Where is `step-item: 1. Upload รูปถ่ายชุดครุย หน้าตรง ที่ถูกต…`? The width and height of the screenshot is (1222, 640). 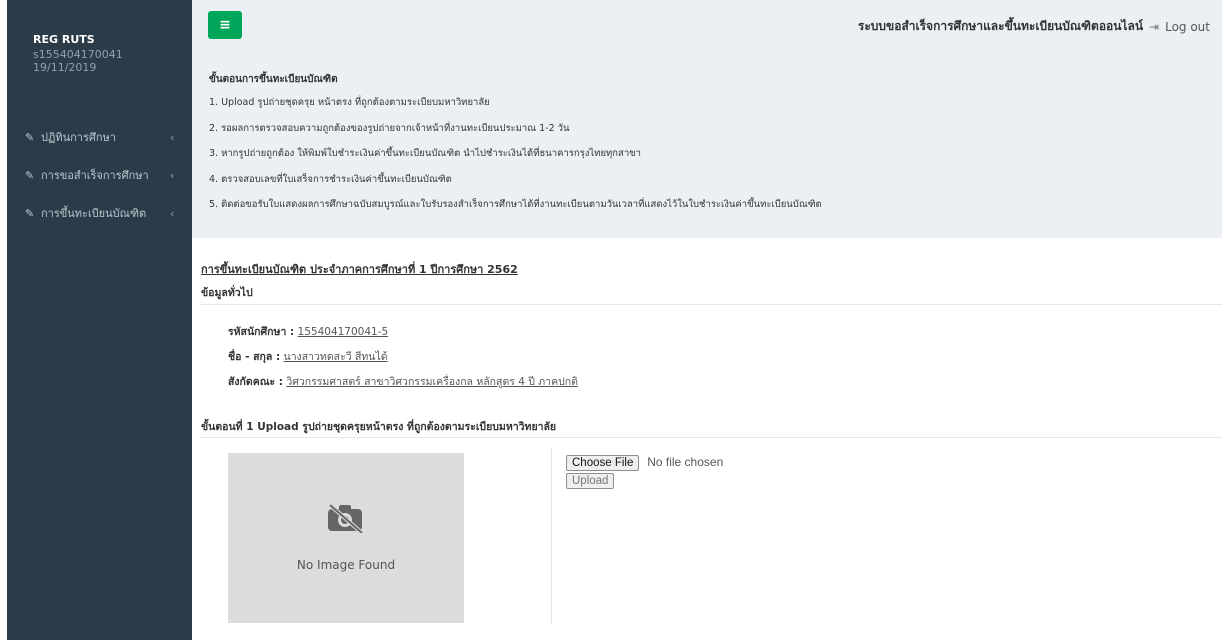 step-item: 1. Upload รูปถ่ายชุดครุย หน้าตรง ที่ถูกต… is located at coordinates (349, 102).